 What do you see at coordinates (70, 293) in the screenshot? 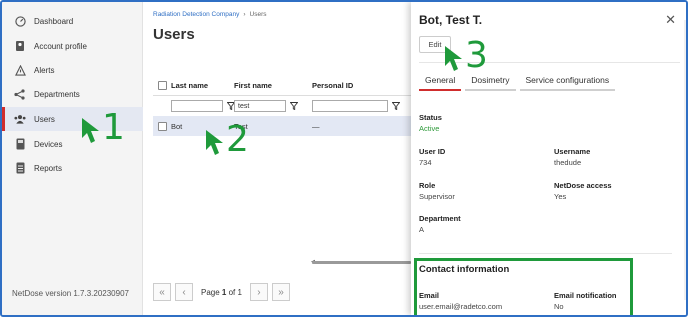
I see `version-label: NetDose version 1.7.3.20230907` at bounding box center [70, 293].